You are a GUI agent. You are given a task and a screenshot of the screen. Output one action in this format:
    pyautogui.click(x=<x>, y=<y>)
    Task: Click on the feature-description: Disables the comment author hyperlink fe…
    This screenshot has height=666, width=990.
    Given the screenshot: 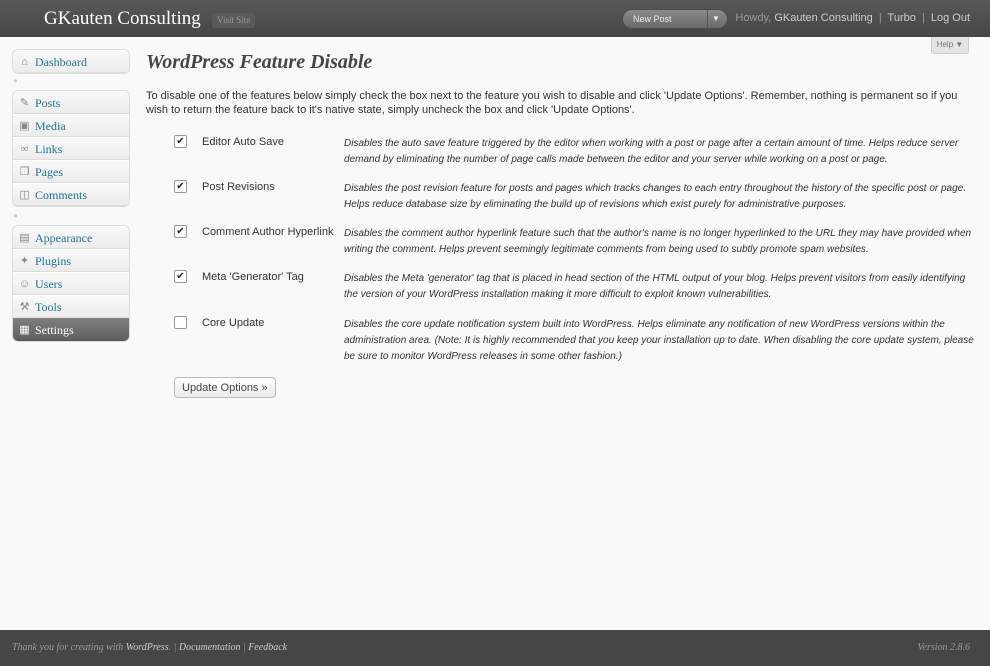 What is the action you would take?
    pyautogui.click(x=658, y=241)
    